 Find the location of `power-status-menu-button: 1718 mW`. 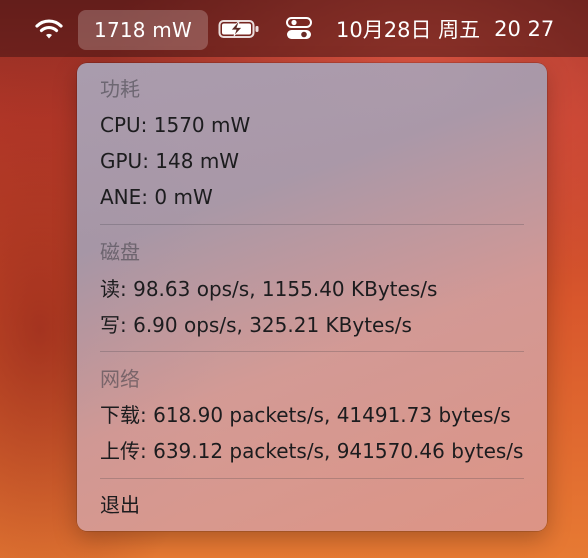

power-status-menu-button: 1718 mW is located at coordinates (143, 30).